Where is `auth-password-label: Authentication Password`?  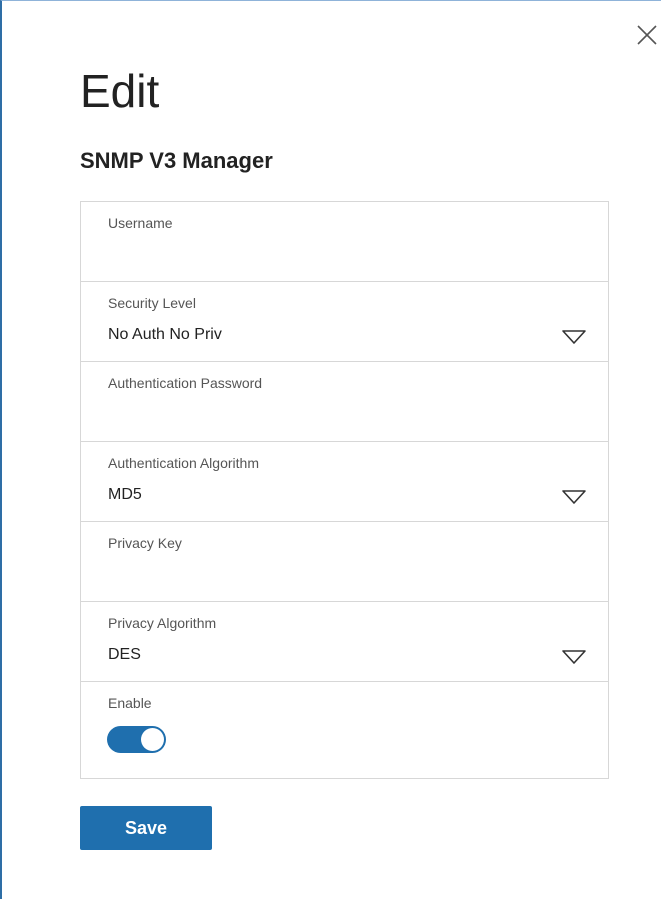 auth-password-label: Authentication Password is located at coordinates (185, 383).